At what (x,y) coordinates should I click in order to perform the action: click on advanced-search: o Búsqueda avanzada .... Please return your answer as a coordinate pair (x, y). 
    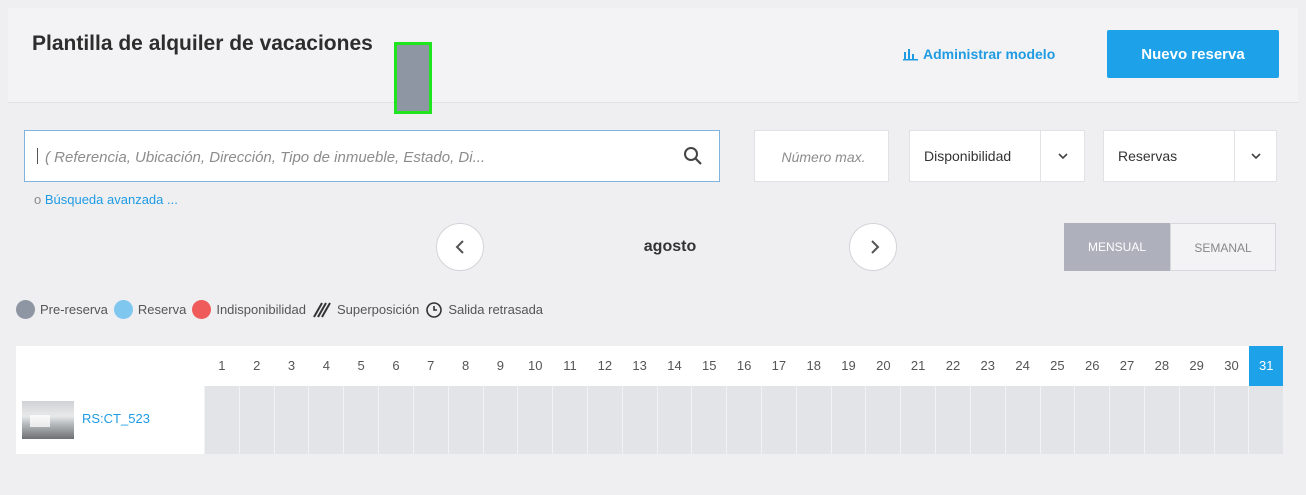
    Looking at the image, I should click on (106, 199).